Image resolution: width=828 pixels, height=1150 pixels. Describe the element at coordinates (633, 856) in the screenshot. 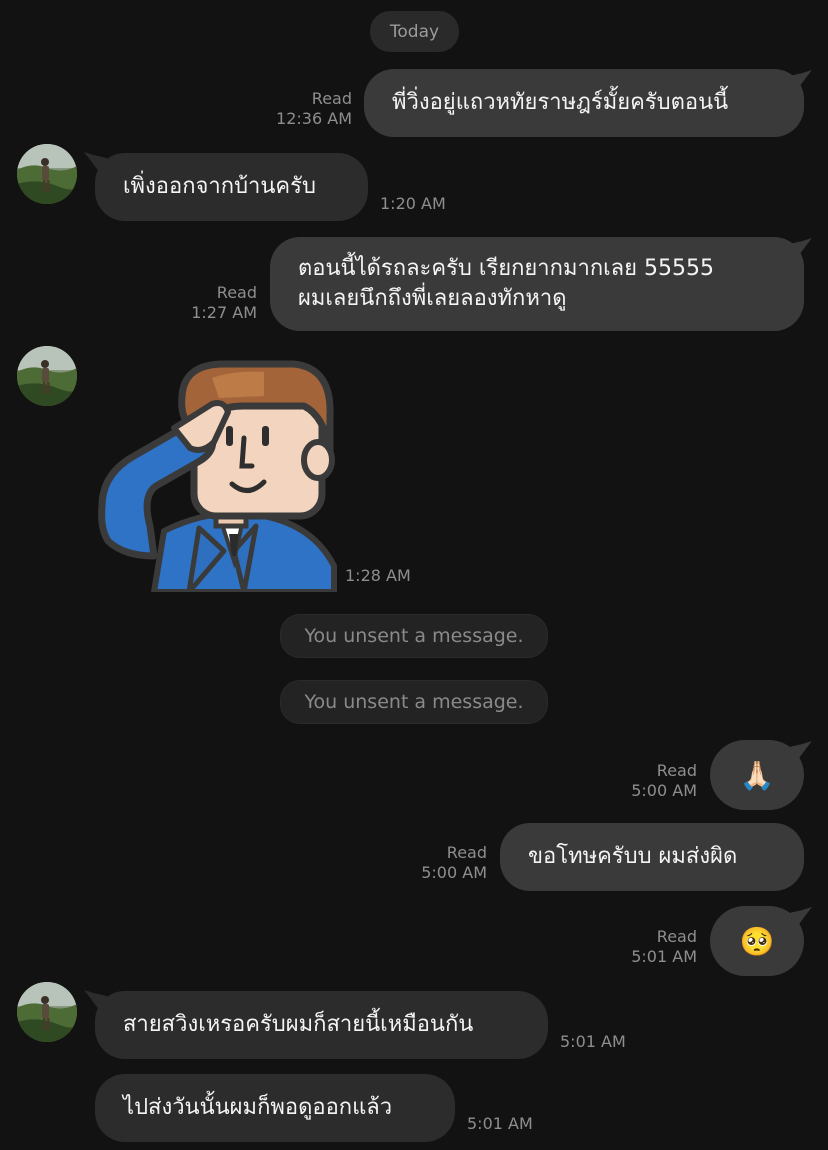

I see `message-text: ขอโทษครับบ ผมส่งผิด` at that location.